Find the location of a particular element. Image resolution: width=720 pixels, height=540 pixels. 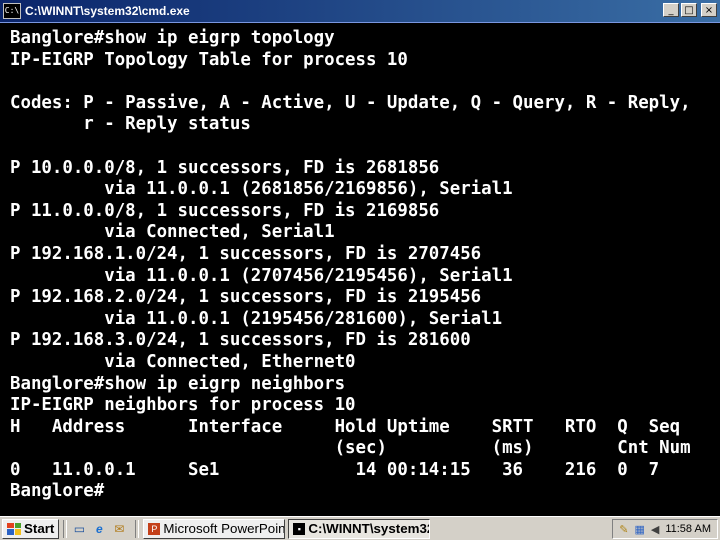

system-tray: ✎ ▦ ◀ 11:58 AM is located at coordinates (665, 529).